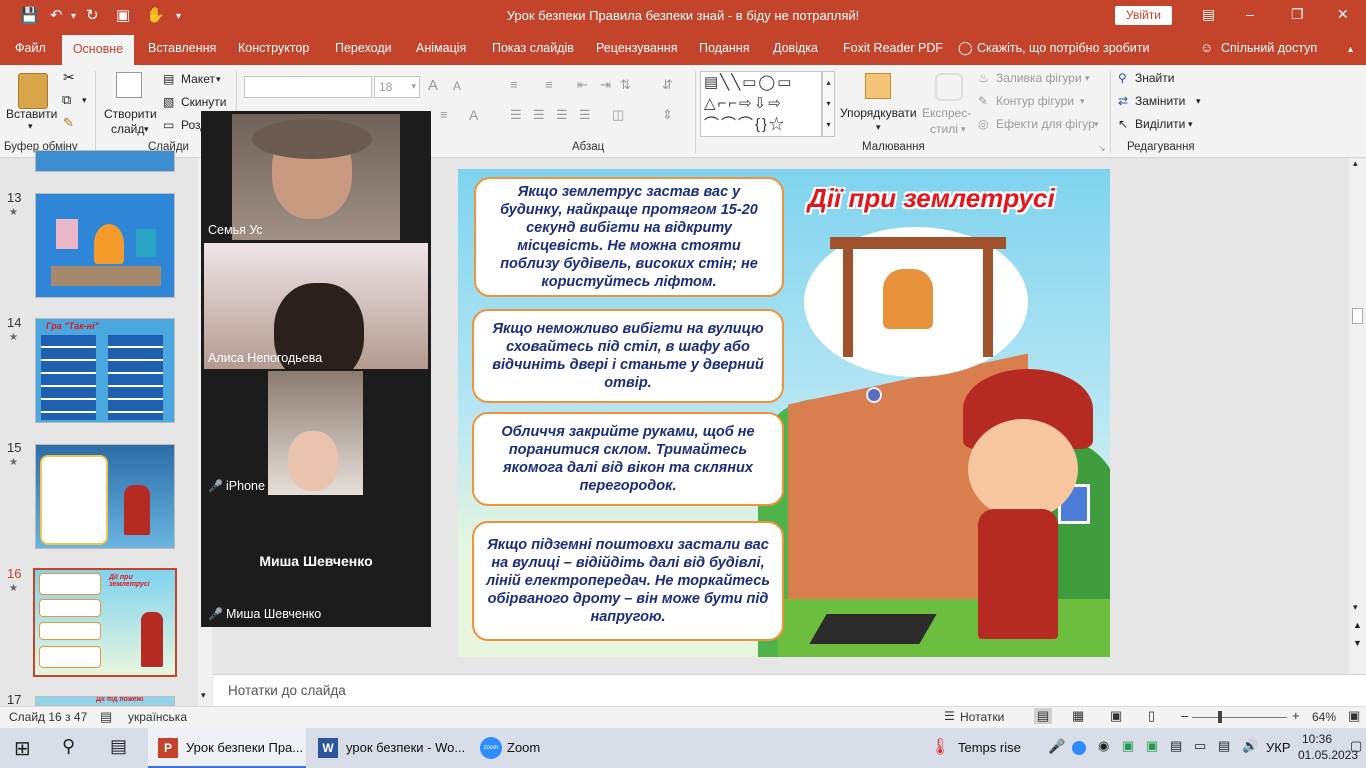 This screenshot has width=1366, height=768. What do you see at coordinates (22, 748) in the screenshot?
I see `windows-start-icon: ⊞` at bounding box center [22, 748].